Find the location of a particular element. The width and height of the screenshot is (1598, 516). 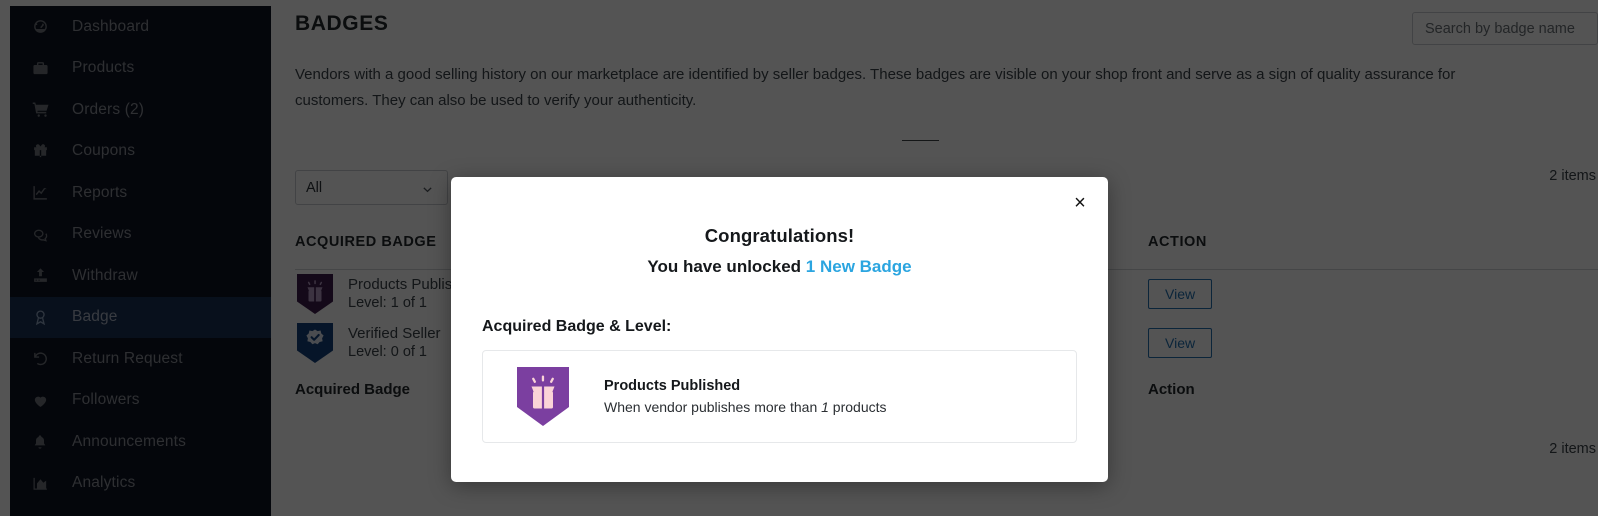

modal-sub-prefix: You have unlocked is located at coordinates (726, 266).